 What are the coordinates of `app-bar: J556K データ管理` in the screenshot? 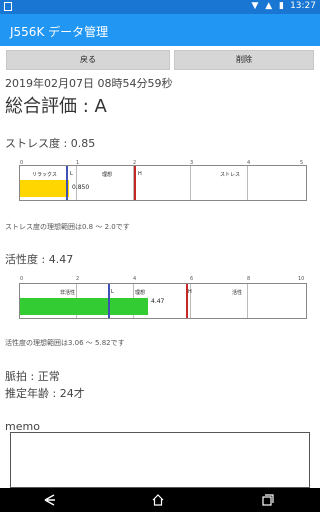 It's located at (160, 30).